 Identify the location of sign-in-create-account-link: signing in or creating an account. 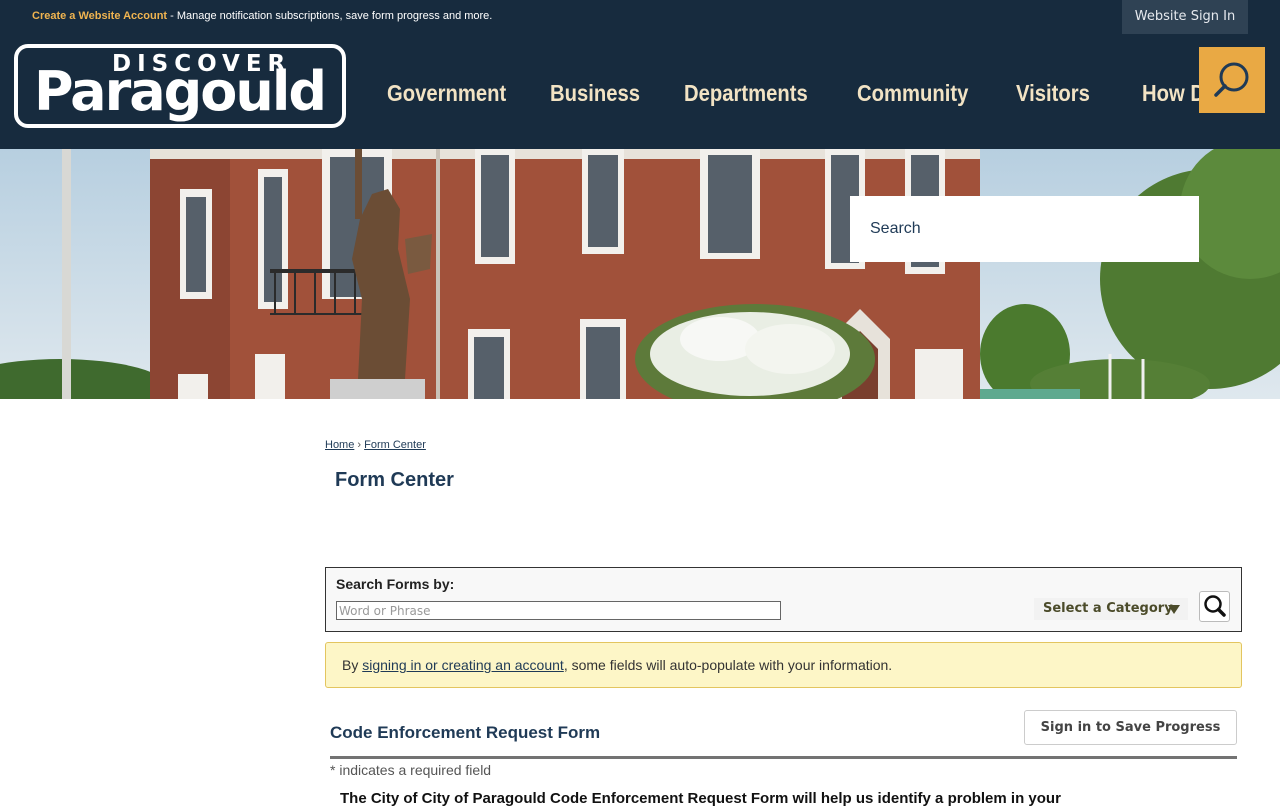
(463, 665).